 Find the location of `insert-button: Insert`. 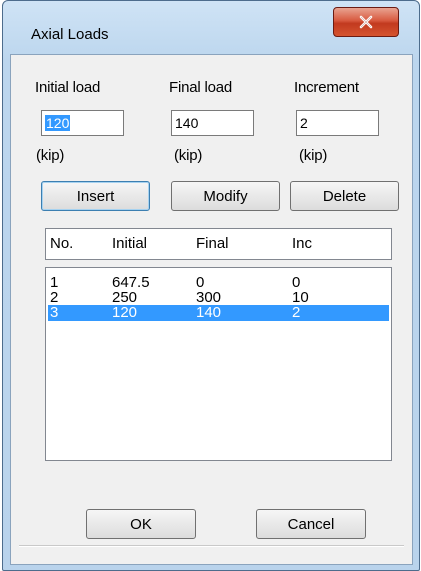

insert-button: Insert is located at coordinates (95, 196).